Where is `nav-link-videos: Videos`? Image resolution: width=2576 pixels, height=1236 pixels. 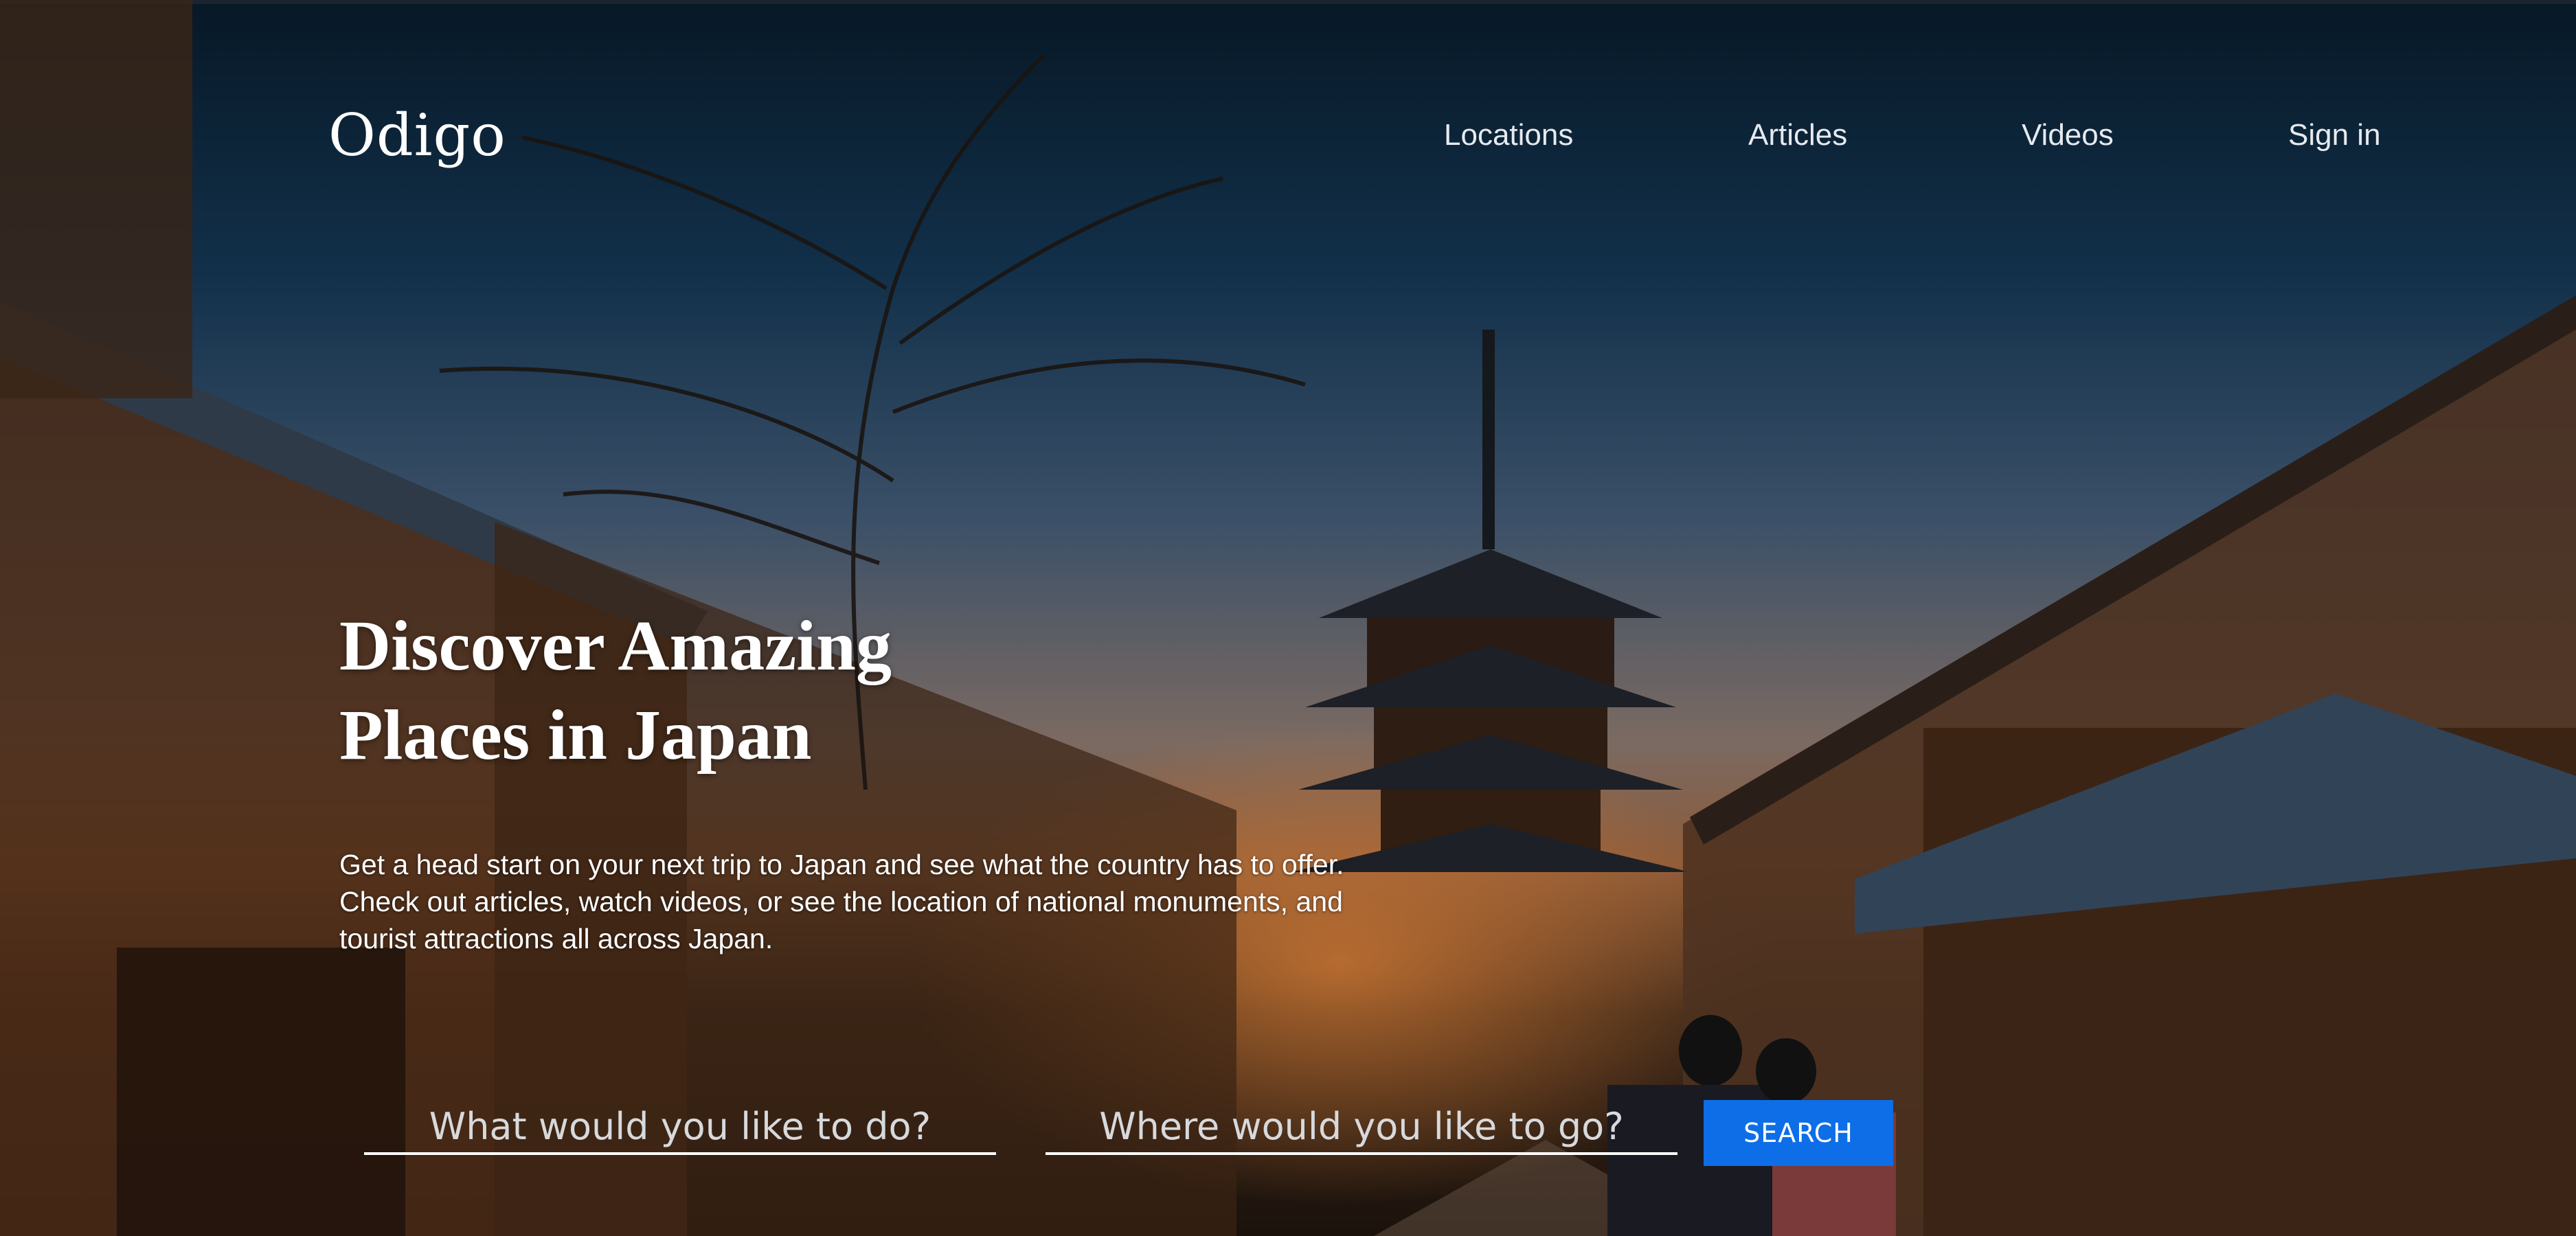 nav-link-videos: Videos is located at coordinates (2068, 135).